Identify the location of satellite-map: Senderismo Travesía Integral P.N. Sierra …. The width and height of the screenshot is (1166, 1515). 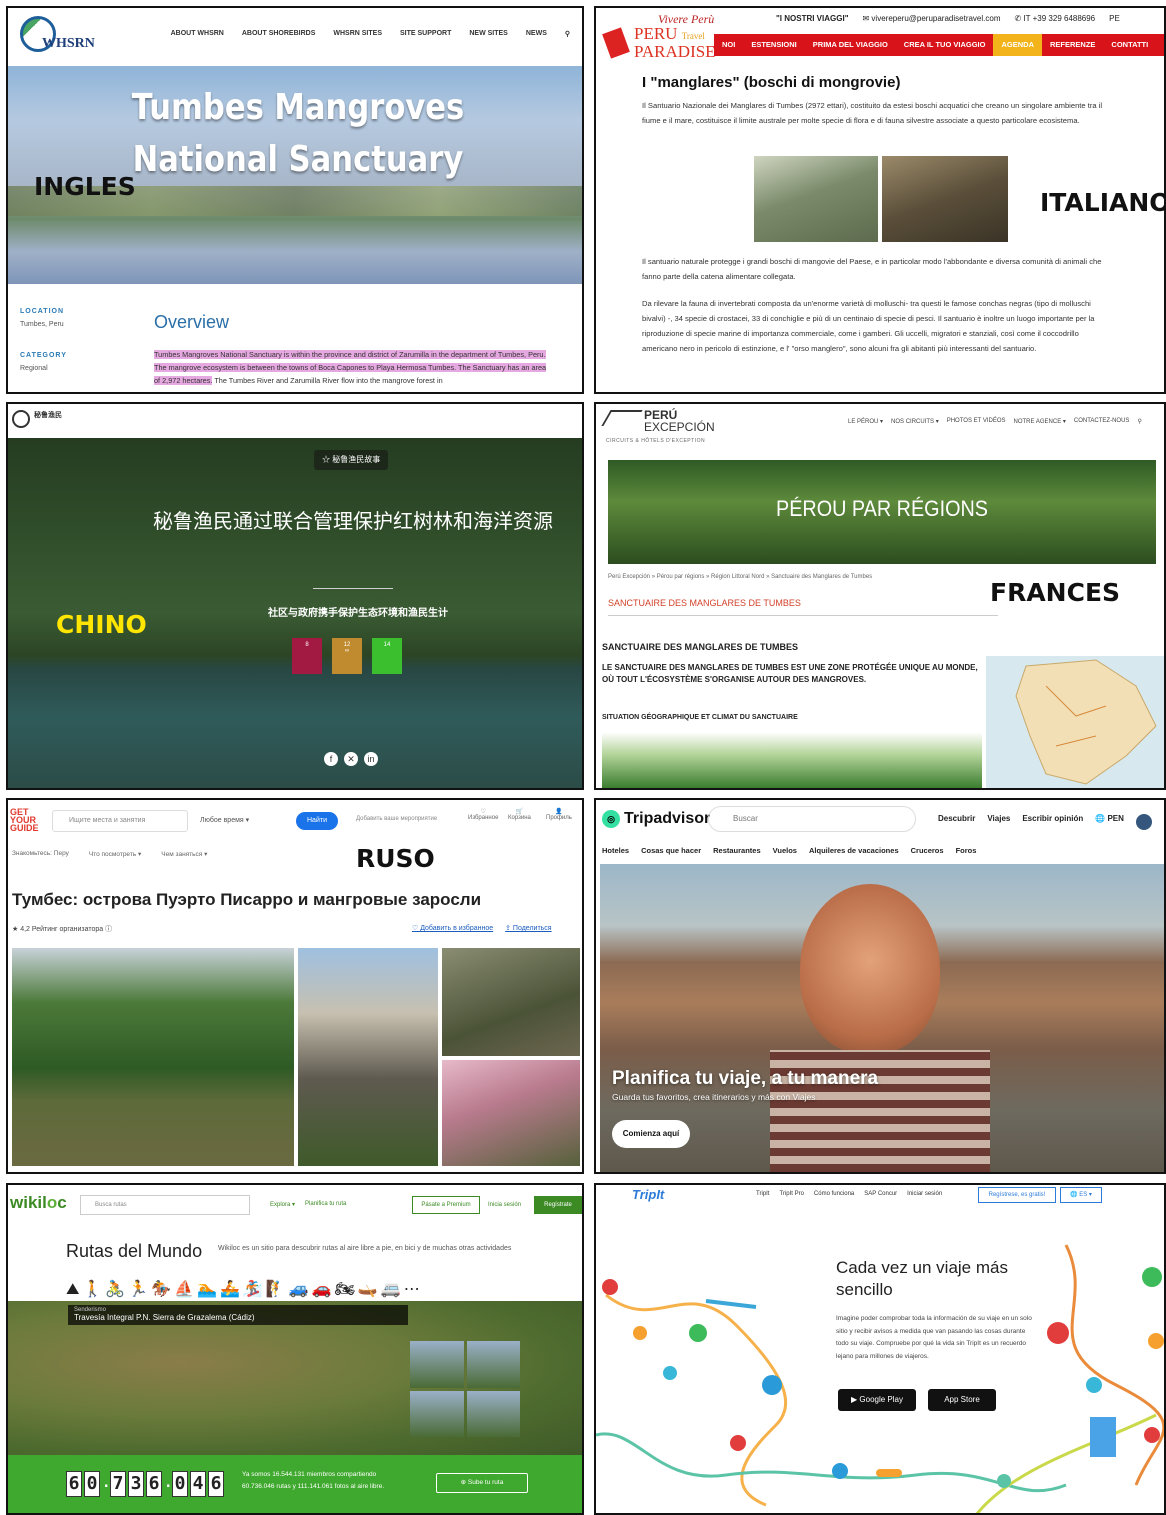
(295, 1378).